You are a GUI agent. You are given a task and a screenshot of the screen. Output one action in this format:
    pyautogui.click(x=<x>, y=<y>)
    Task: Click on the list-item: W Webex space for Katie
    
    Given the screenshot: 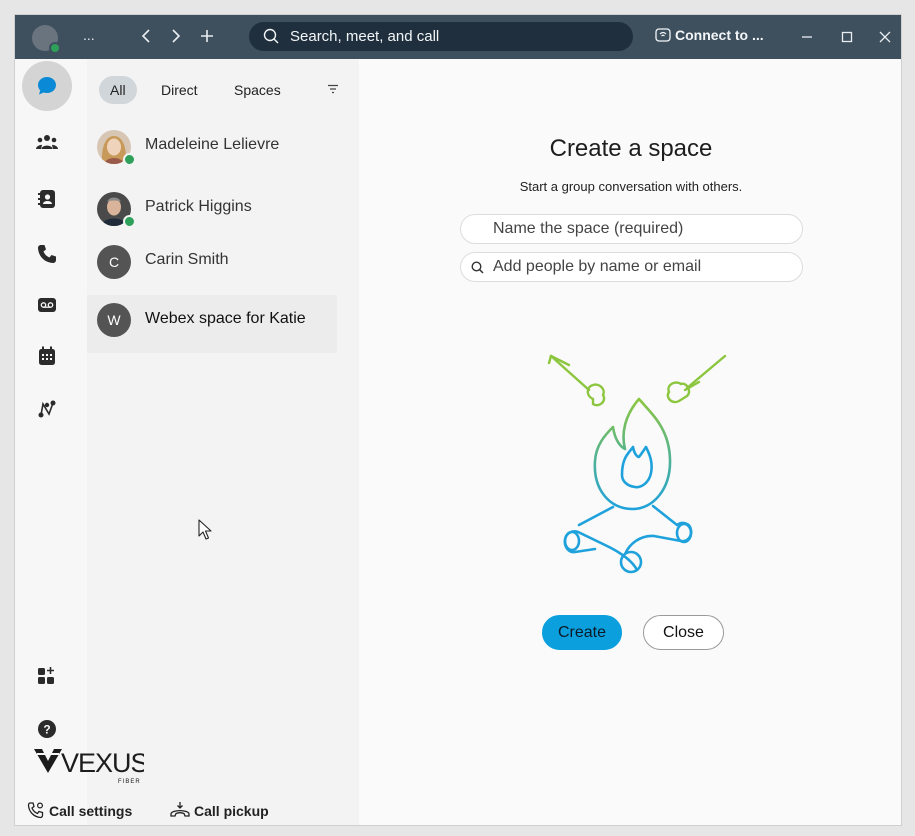 What is the action you would take?
    pyautogui.click(x=212, y=324)
    